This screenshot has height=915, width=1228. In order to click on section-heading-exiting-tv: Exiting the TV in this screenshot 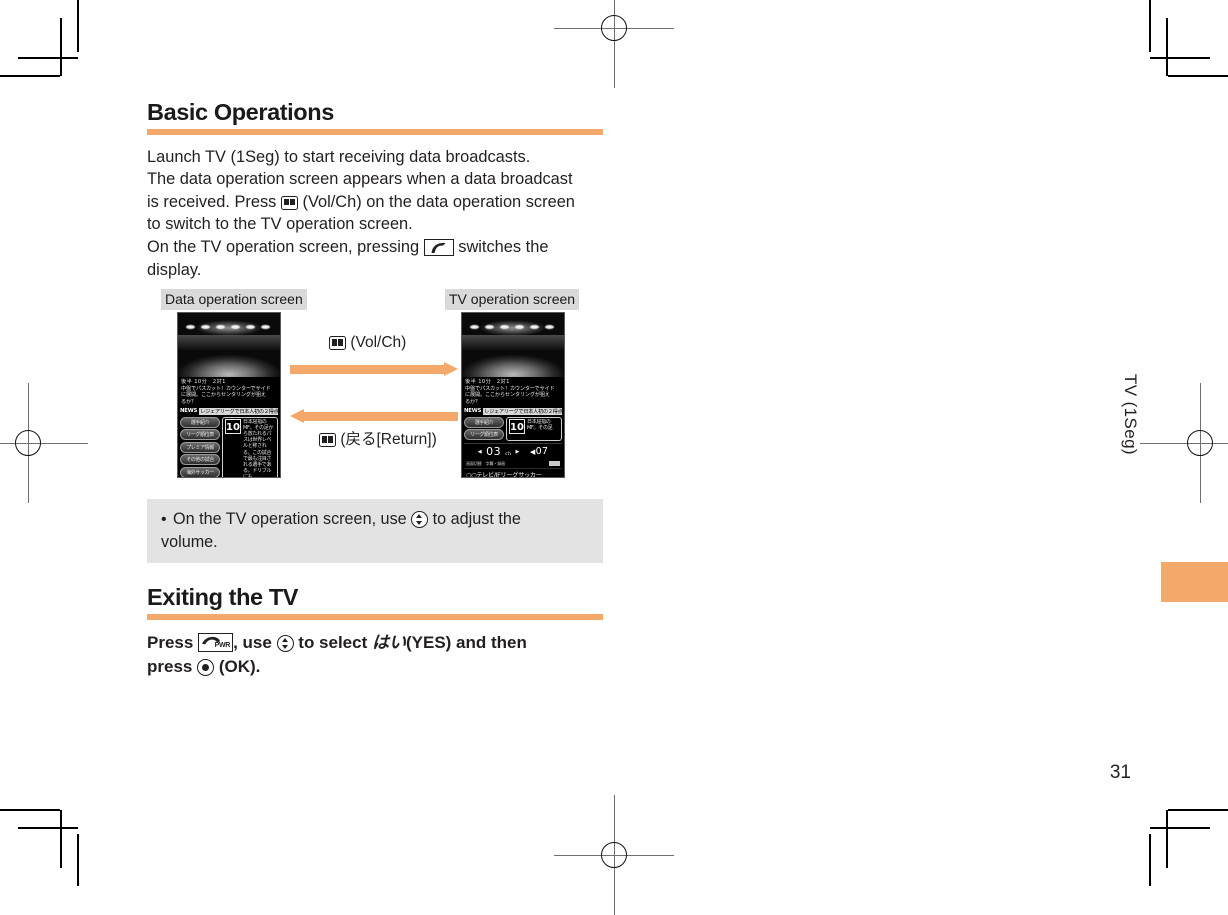, I will do `click(223, 597)`.